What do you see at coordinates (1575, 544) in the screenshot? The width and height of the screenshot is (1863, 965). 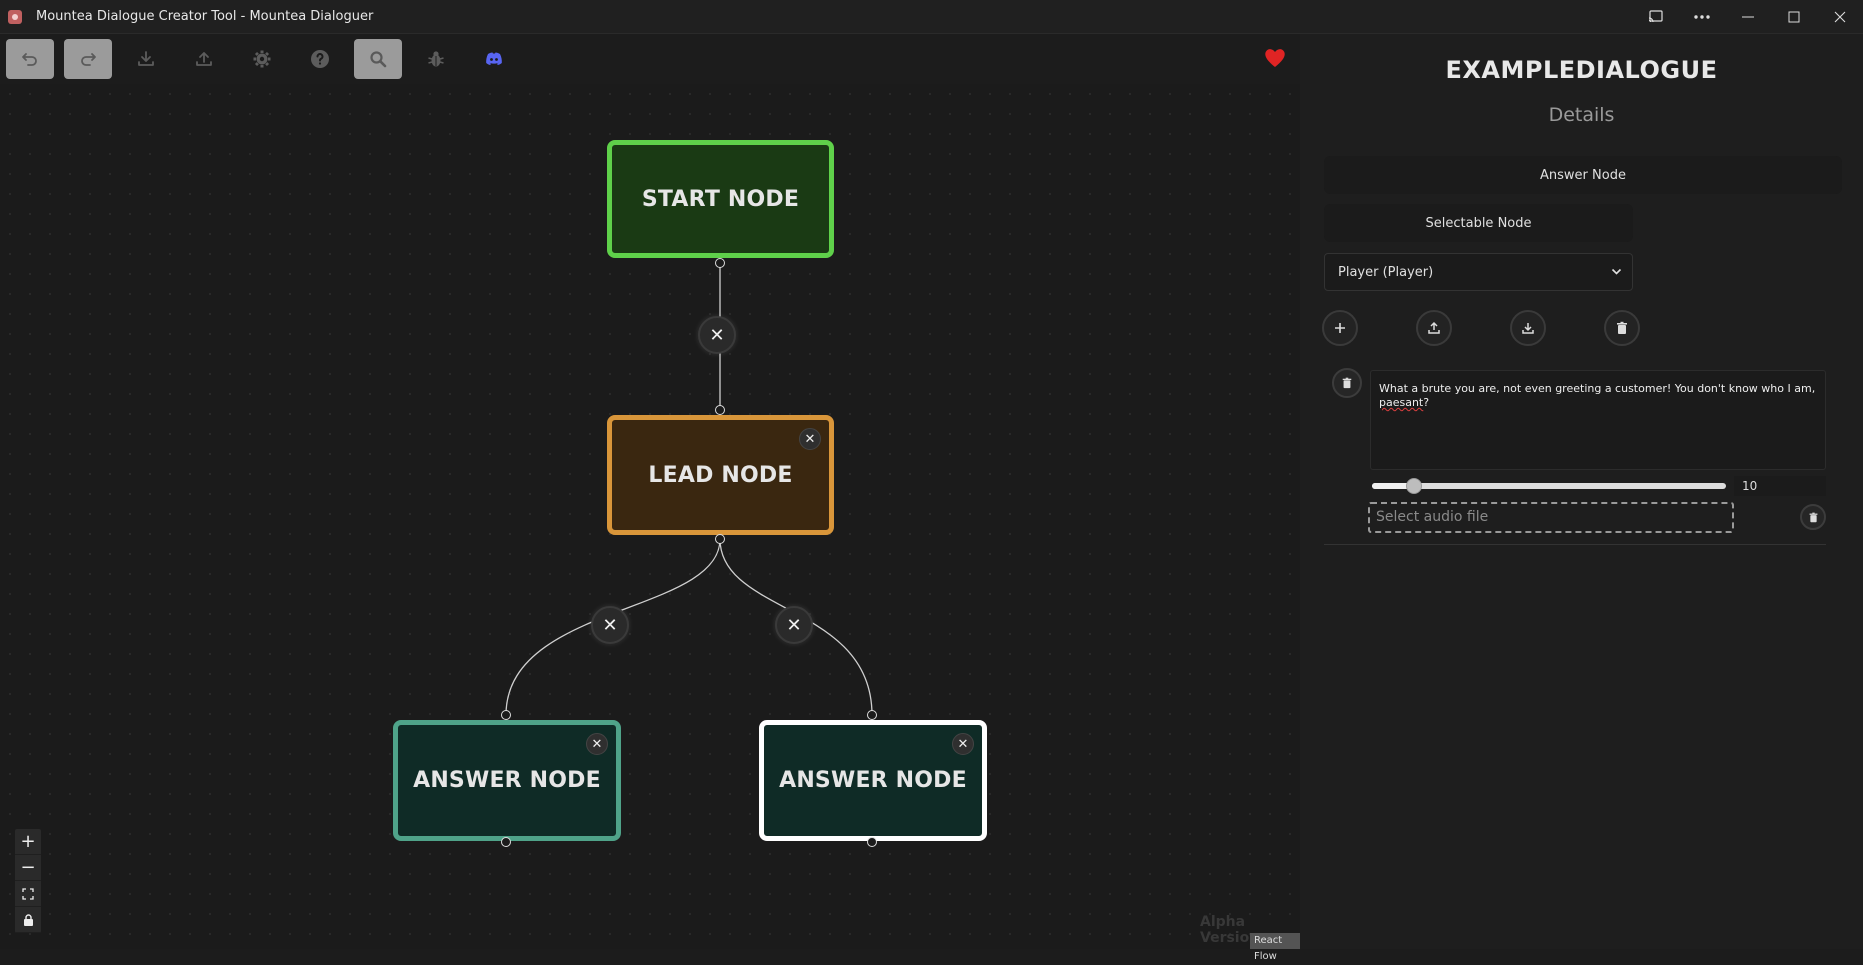 I see `row-divider` at bounding box center [1575, 544].